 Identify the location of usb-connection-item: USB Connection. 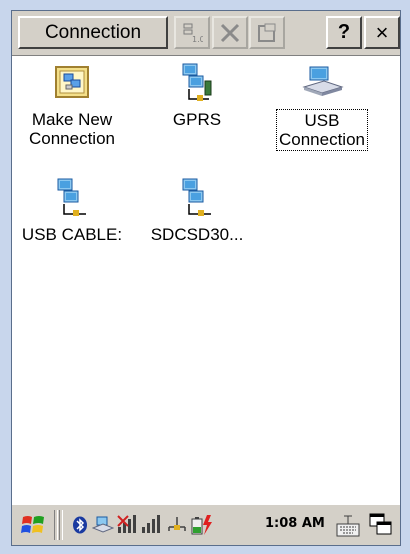
(322, 106).